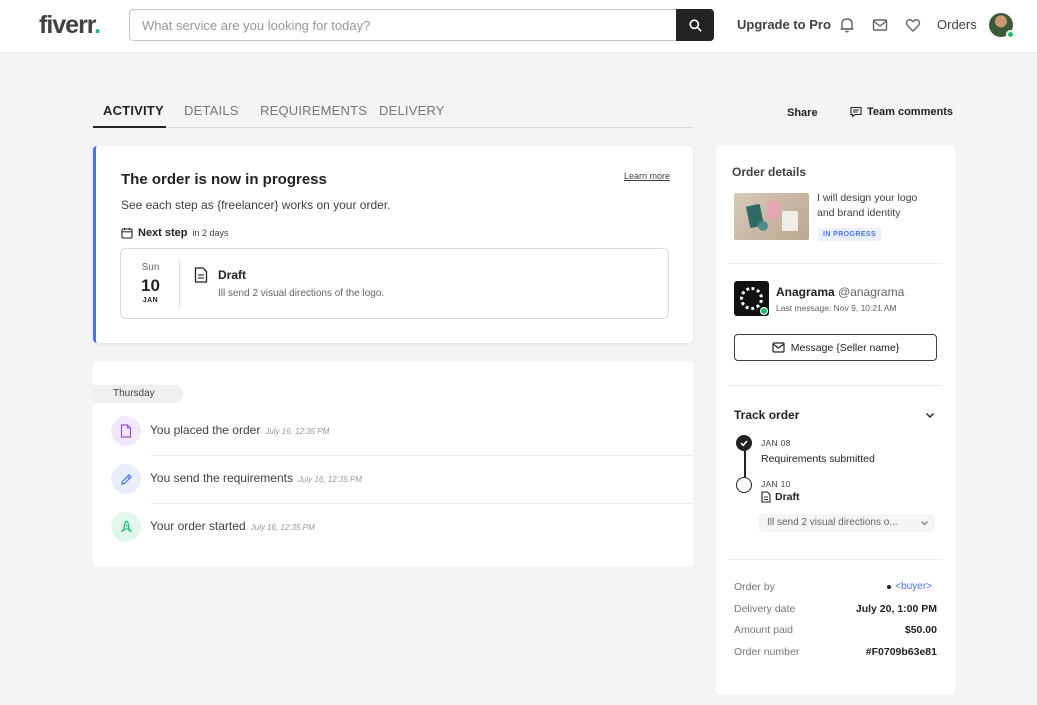 This screenshot has height=705, width=1037. What do you see at coordinates (776, 484) in the screenshot?
I see `timeline-date: JAN 10` at bounding box center [776, 484].